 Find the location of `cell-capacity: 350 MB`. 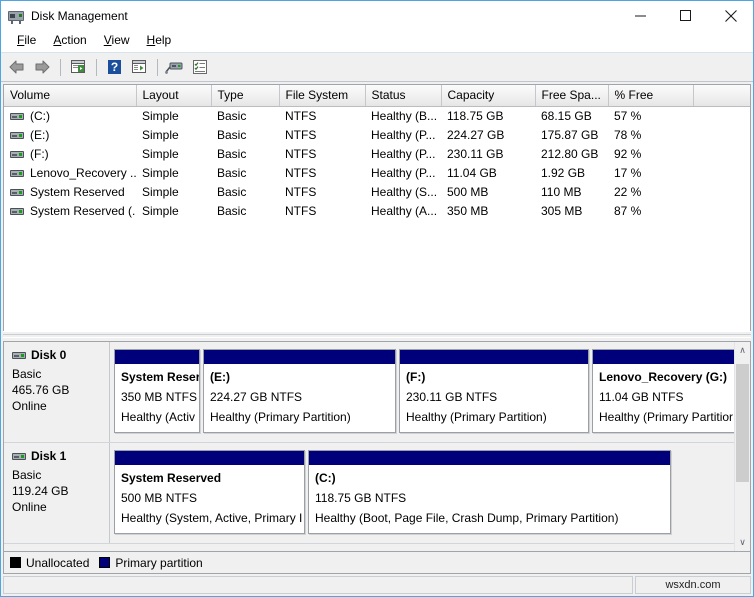

cell-capacity: 350 MB is located at coordinates (468, 211).